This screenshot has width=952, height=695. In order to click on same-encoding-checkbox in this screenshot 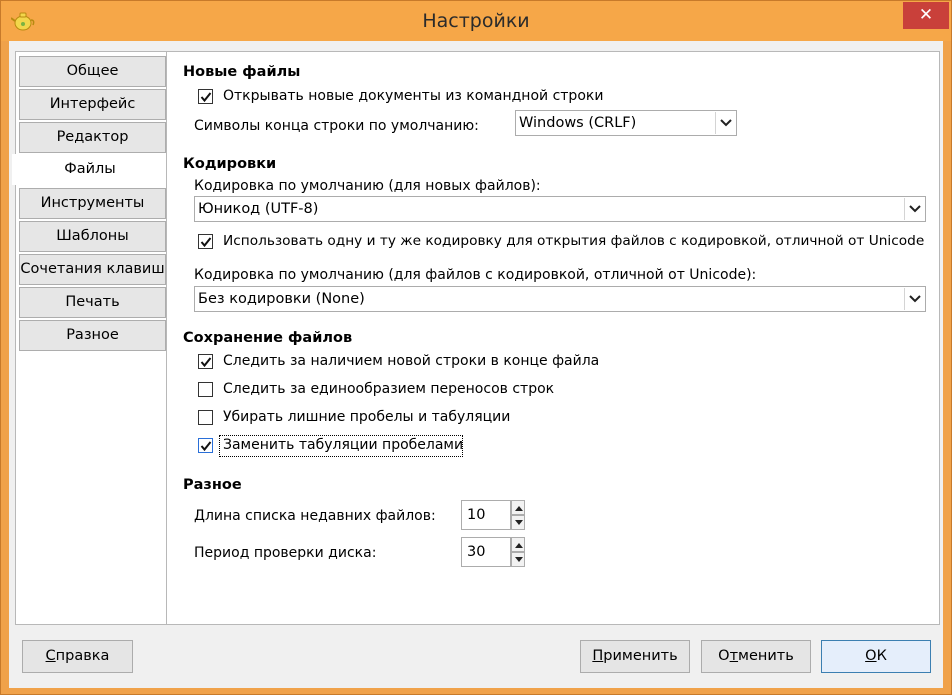, I will do `click(205, 241)`.